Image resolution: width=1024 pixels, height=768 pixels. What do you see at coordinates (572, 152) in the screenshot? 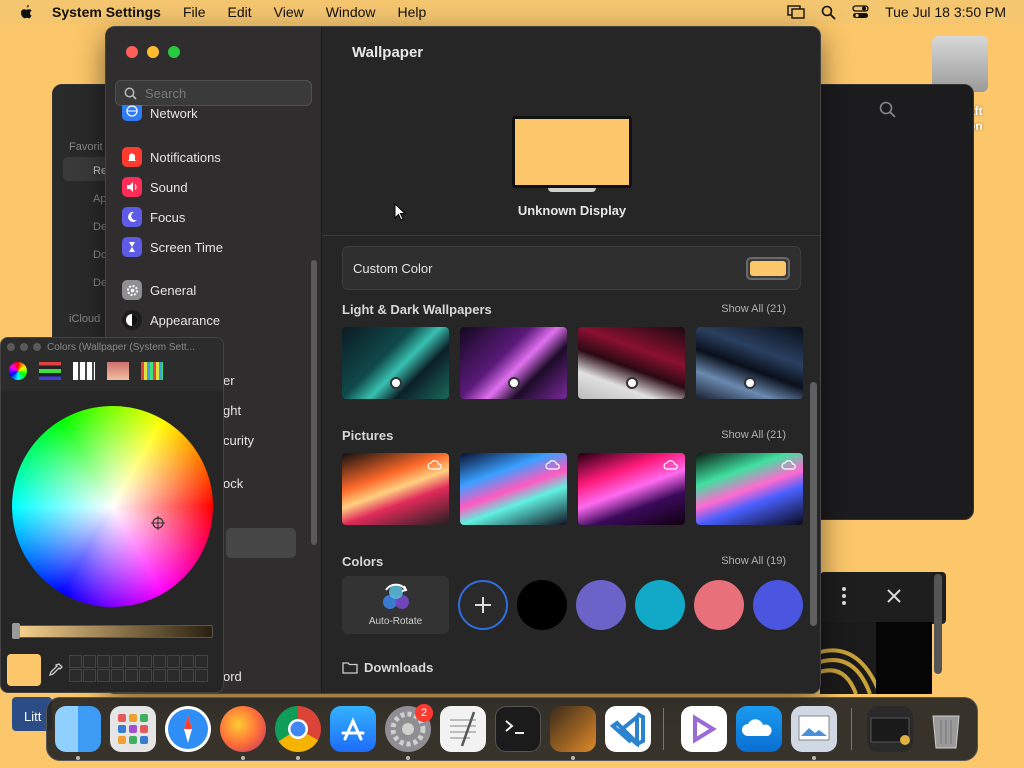
I see `display-preview` at bounding box center [572, 152].